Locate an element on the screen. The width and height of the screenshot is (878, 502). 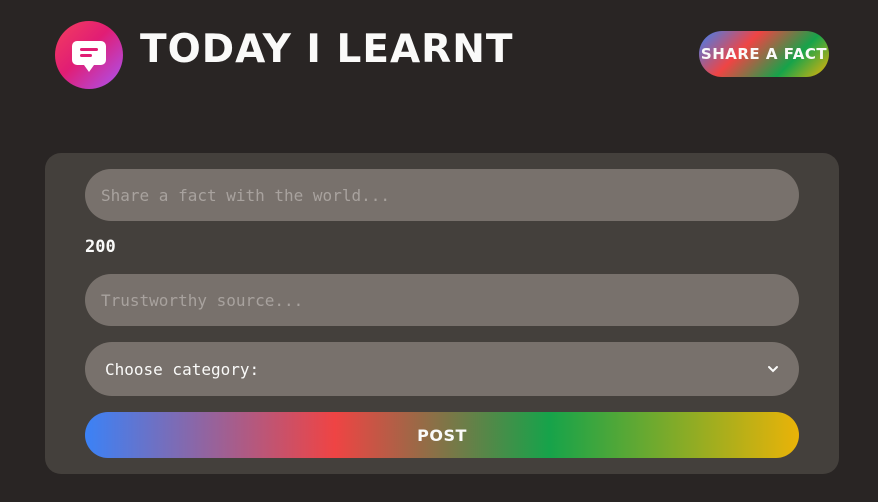
post-button: Post is located at coordinates (442, 435).